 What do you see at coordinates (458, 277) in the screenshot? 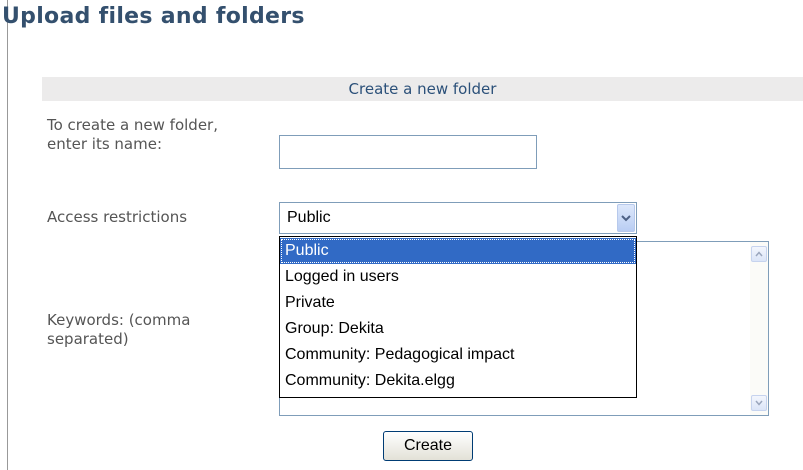
I see `dropdown-option-logged-in-users: Logged in users` at bounding box center [458, 277].